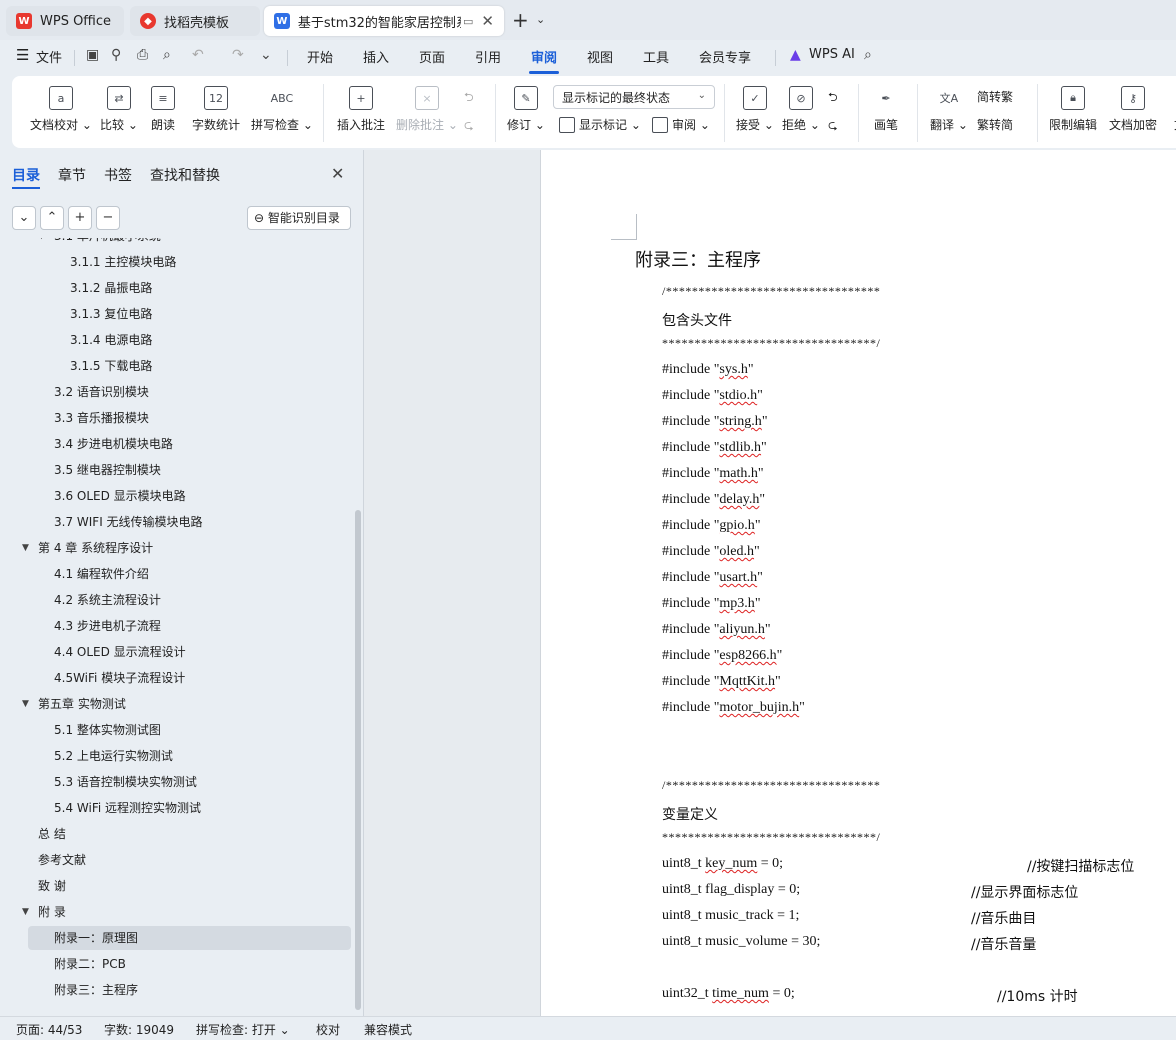 This screenshot has width=1176, height=1040. I want to click on chevron-up-icon: ⌃, so click(52, 218).